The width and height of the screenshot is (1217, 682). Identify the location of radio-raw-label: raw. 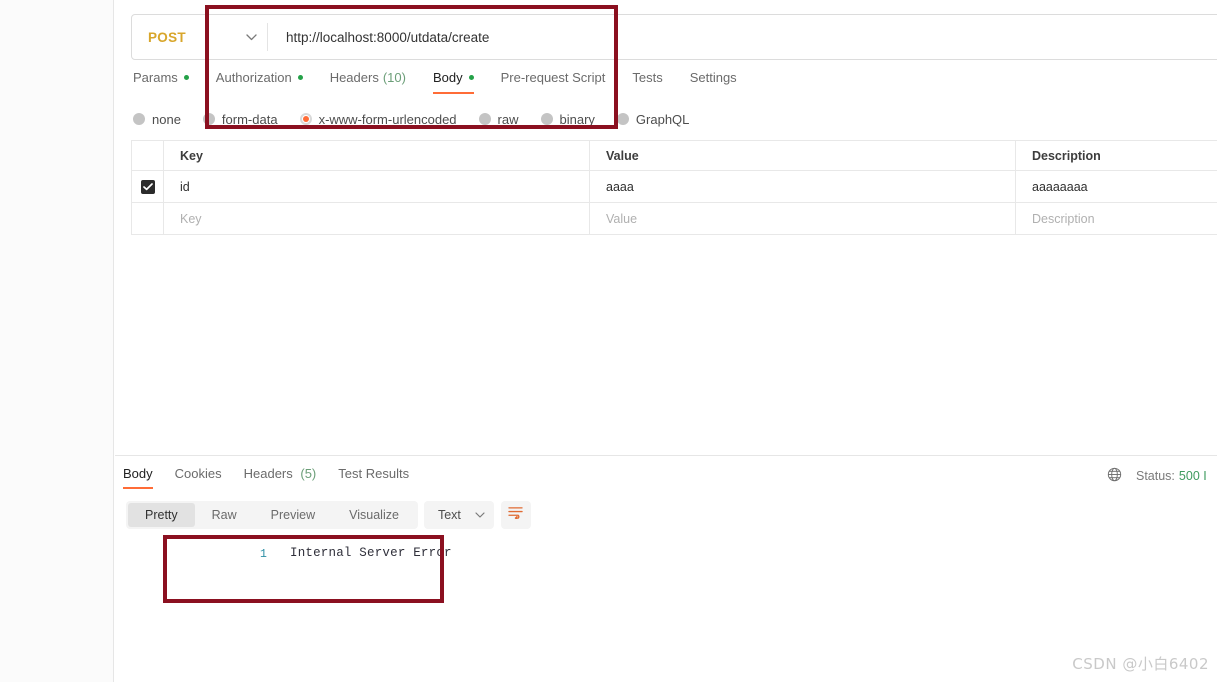
(508, 119).